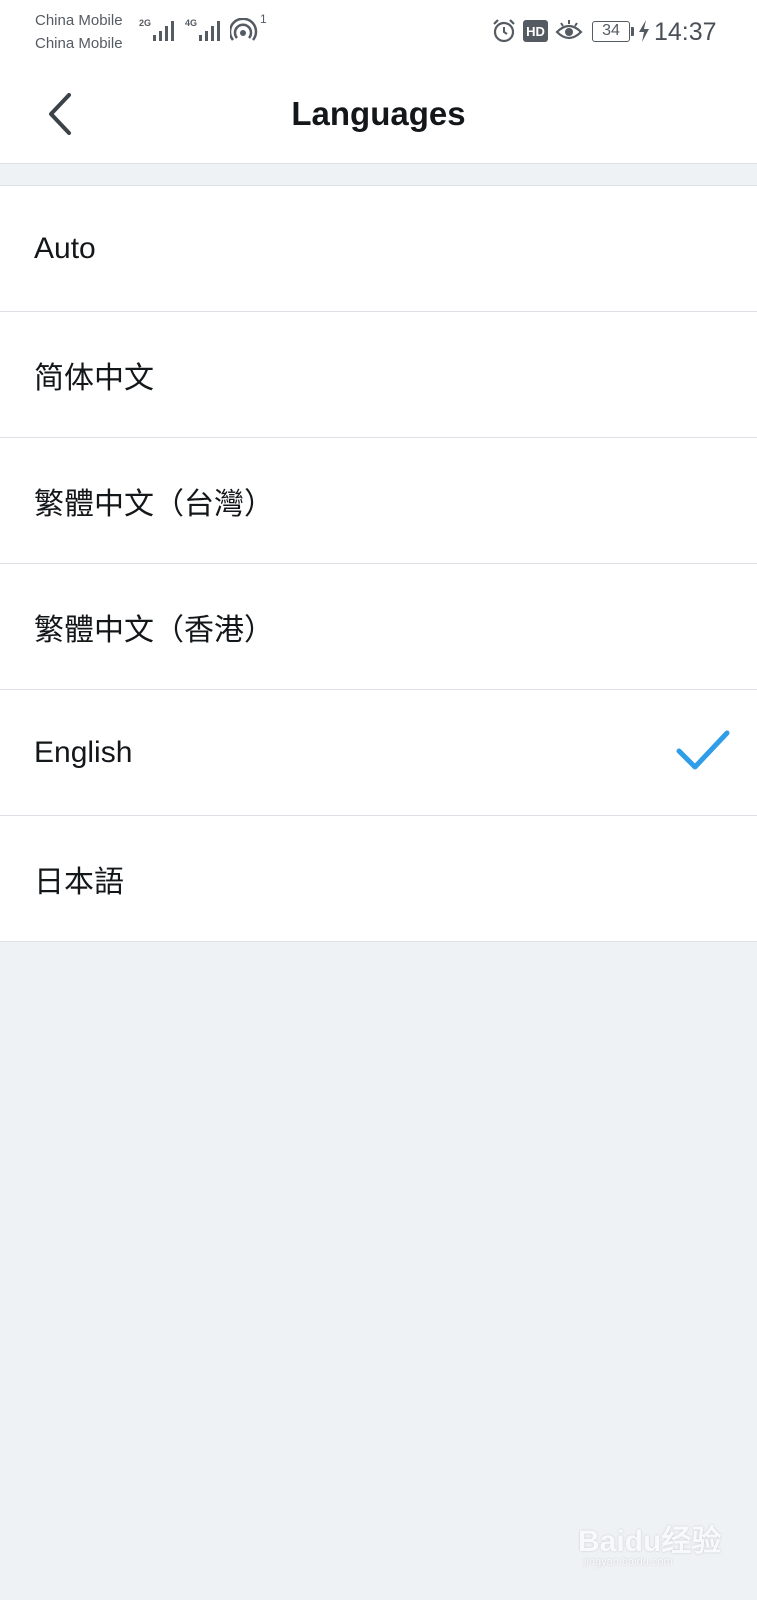 The width and height of the screenshot is (757, 1600). Describe the element at coordinates (378, 375) in the screenshot. I see `language-option-simplified-chinese: 简体中文` at that location.